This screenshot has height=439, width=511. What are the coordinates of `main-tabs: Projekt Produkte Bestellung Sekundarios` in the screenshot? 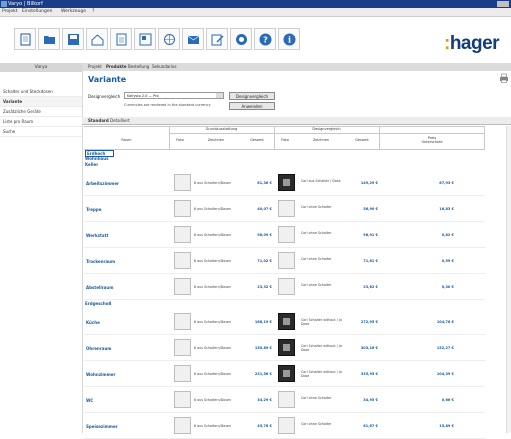 It's located at (296, 67).